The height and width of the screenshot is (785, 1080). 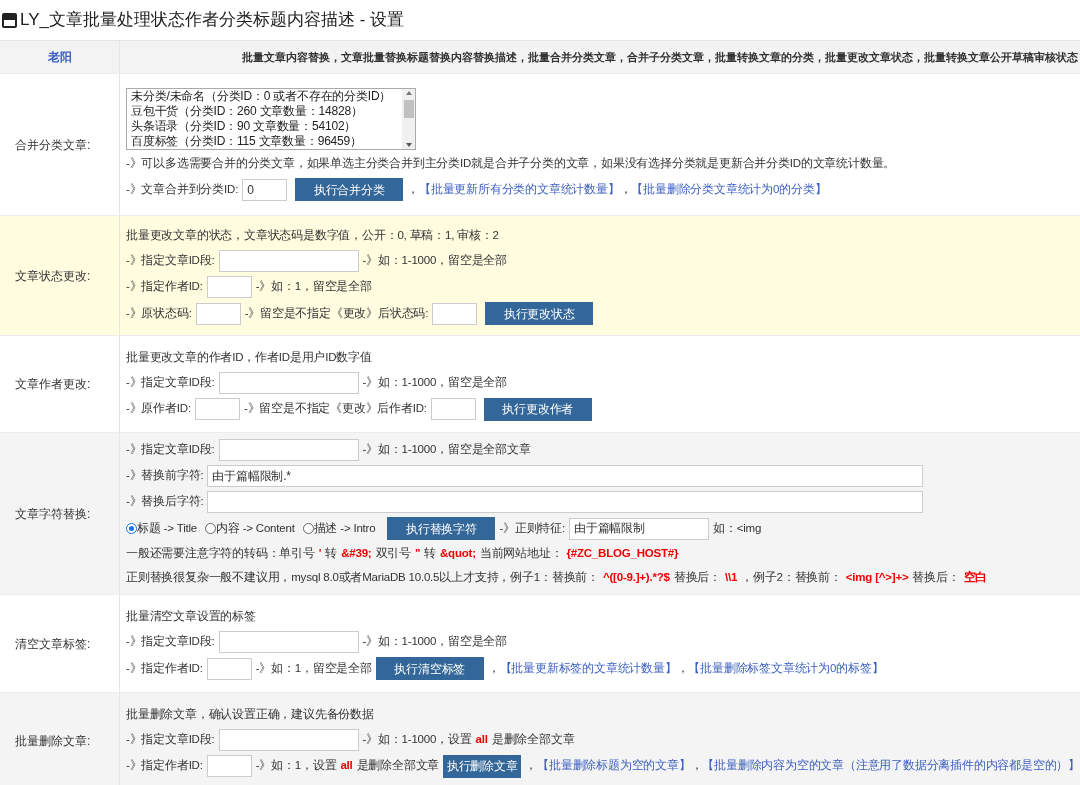 I want to click on label-text: -》如：1-1000，留空是全部文章, so click(x=446, y=450).